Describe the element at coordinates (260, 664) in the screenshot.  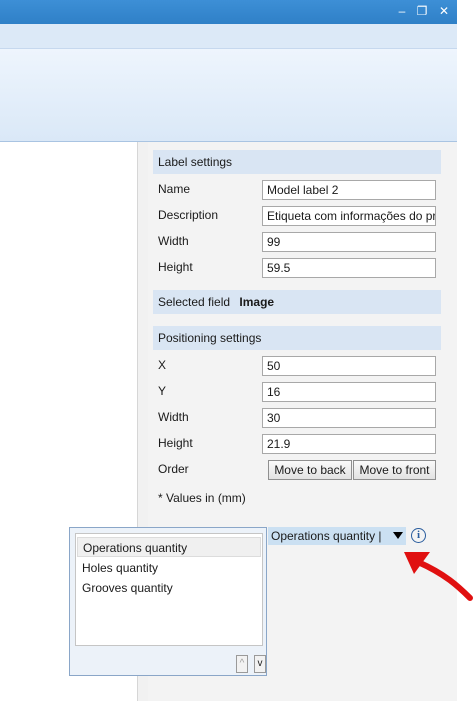
I see `scroll-down-button: v` at that location.